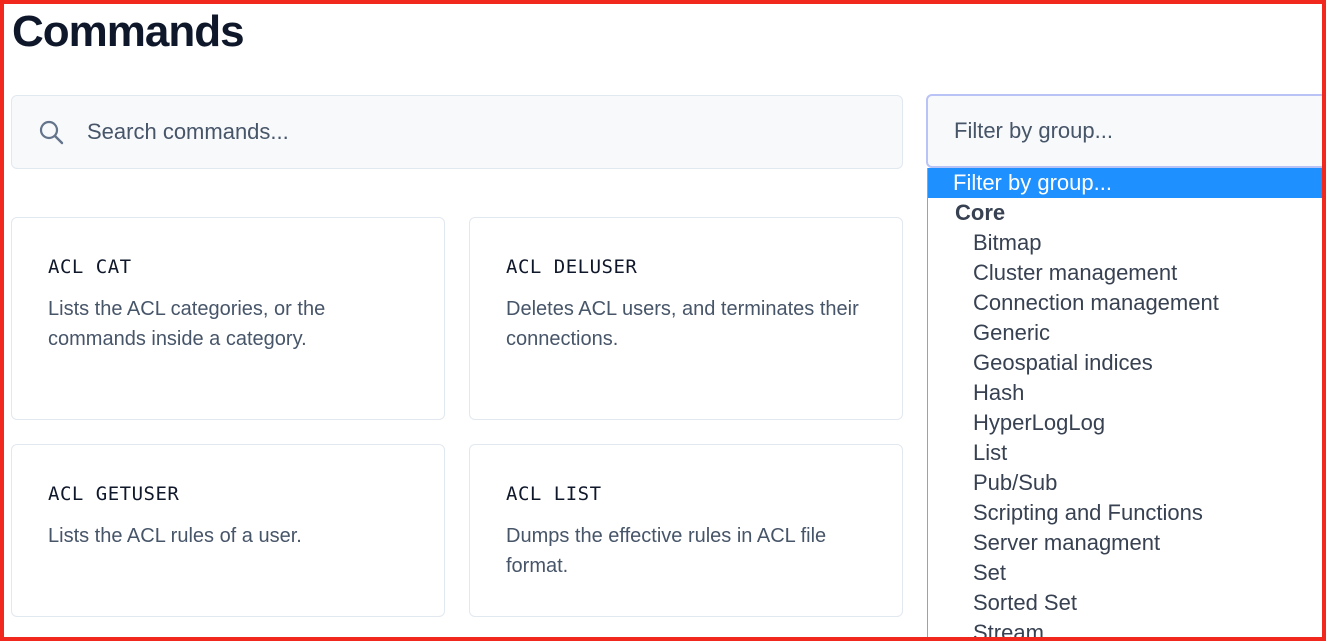 The width and height of the screenshot is (1326, 641). I want to click on dropdown-option: Set, so click(1127, 573).